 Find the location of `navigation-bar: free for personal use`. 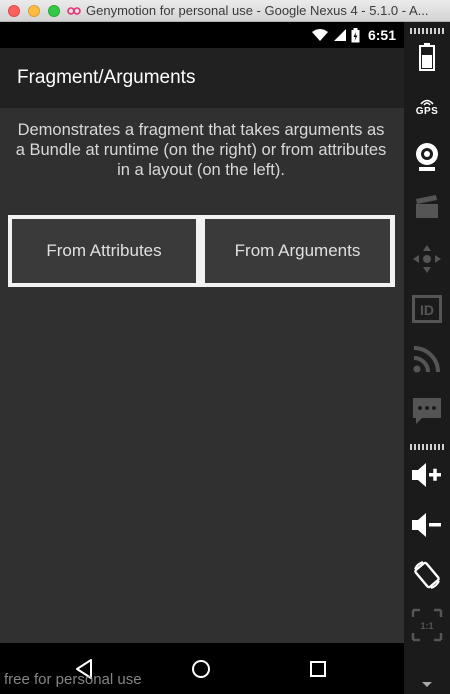

navigation-bar: free for personal use is located at coordinates (202, 668).